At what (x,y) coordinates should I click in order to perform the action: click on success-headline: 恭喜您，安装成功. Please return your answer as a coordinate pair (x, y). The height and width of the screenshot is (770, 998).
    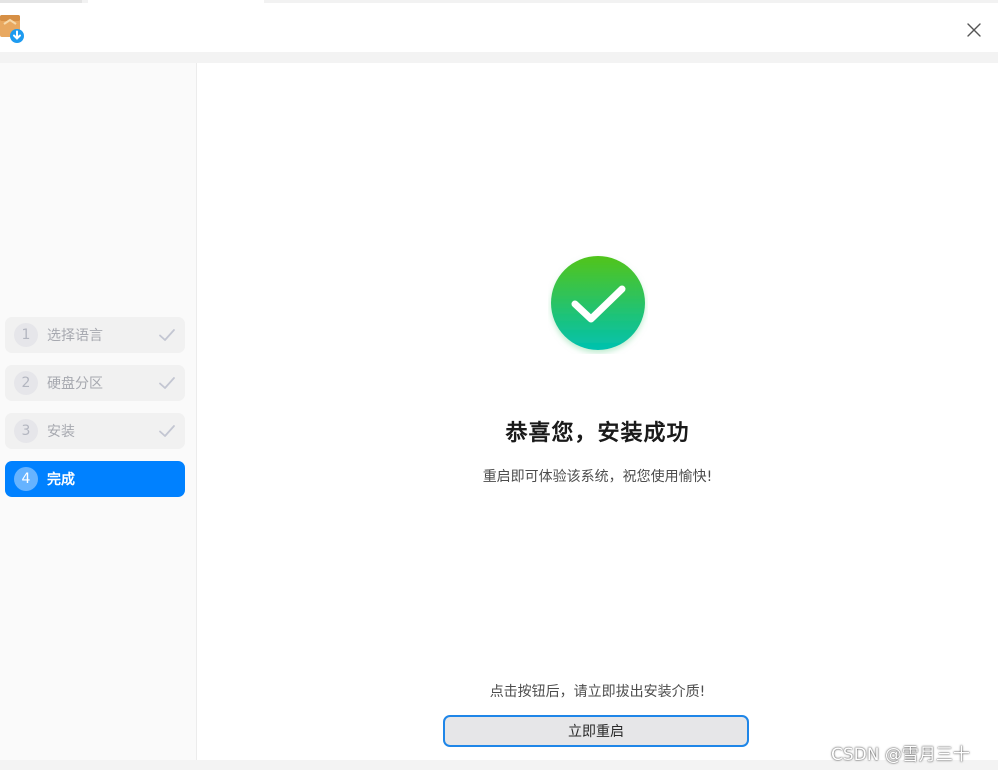
    Looking at the image, I should click on (597, 433).